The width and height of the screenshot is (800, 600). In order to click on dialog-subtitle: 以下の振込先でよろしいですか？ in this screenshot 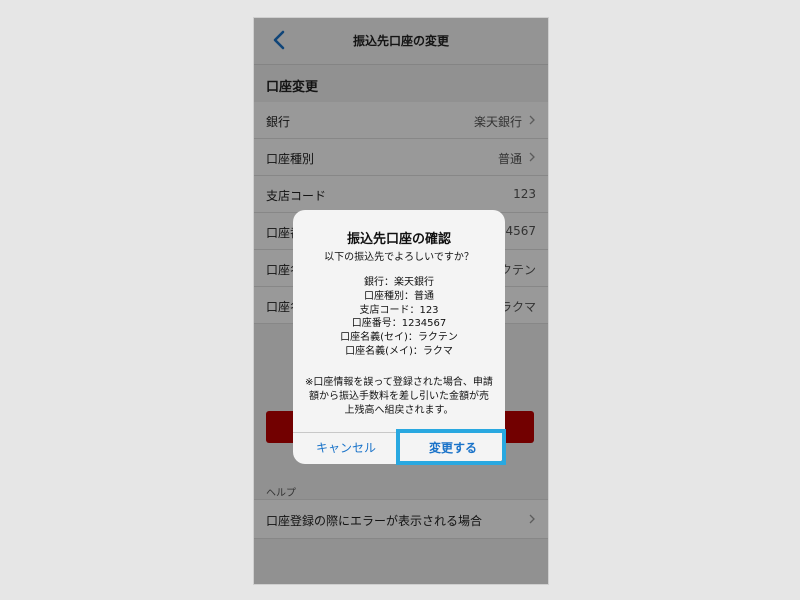, I will do `click(399, 257)`.